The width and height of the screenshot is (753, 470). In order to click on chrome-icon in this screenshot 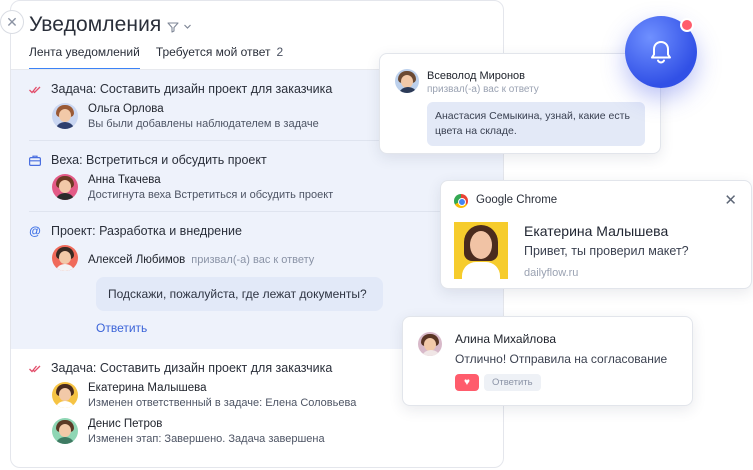, I will do `click(461, 201)`.